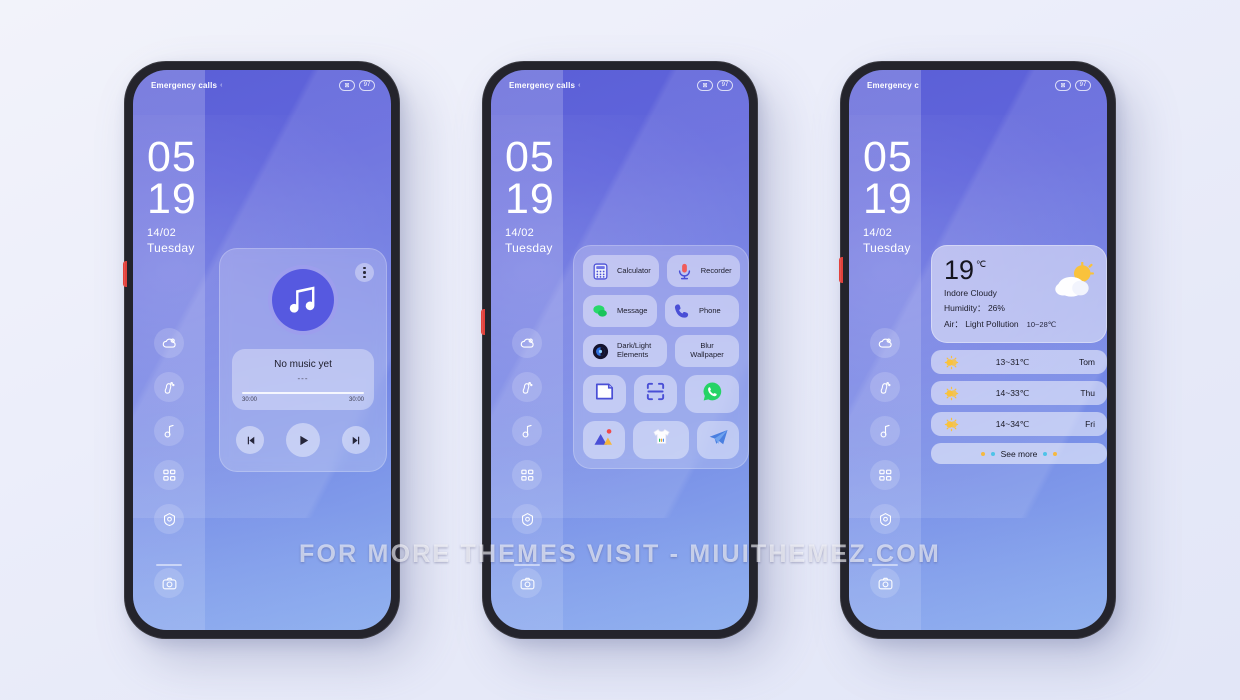 The height and width of the screenshot is (700, 1240). I want to click on message-bubble-icon, so click(600, 311).